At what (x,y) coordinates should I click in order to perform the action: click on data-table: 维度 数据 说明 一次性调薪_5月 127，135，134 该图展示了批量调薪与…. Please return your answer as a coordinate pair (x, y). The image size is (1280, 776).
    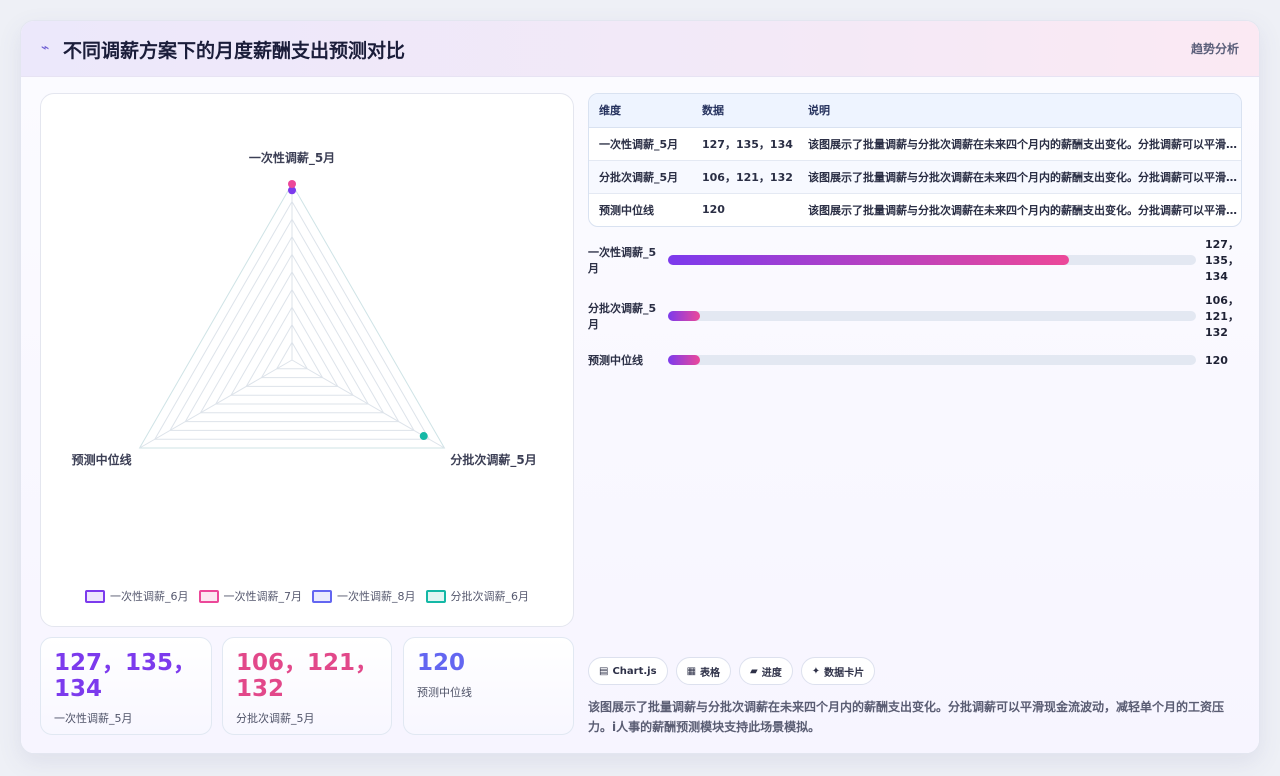
    Looking at the image, I should click on (915, 160).